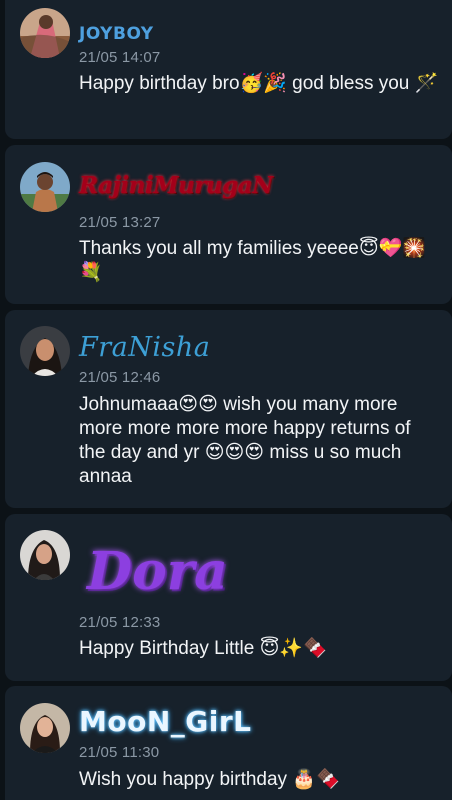 The width and height of the screenshot is (452, 800). I want to click on commenter-name: MooN_GirL, so click(165, 721).